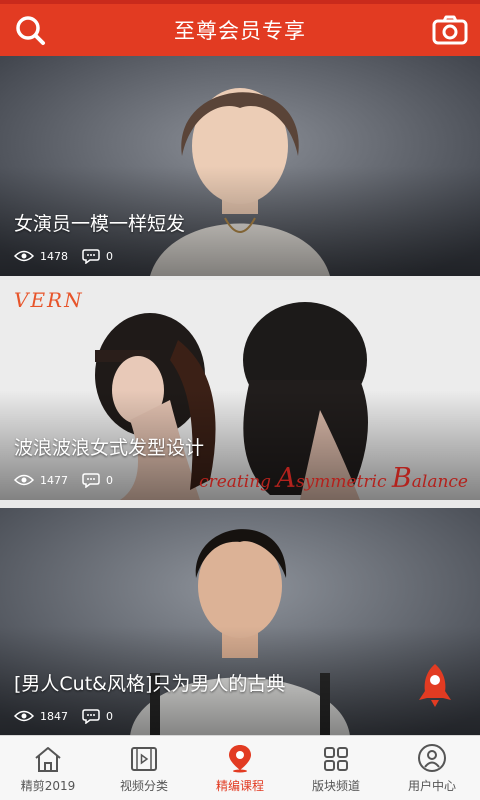 The width and height of the screenshot is (480, 800). Describe the element at coordinates (240, 759) in the screenshot. I see `location-pin-icon` at that location.